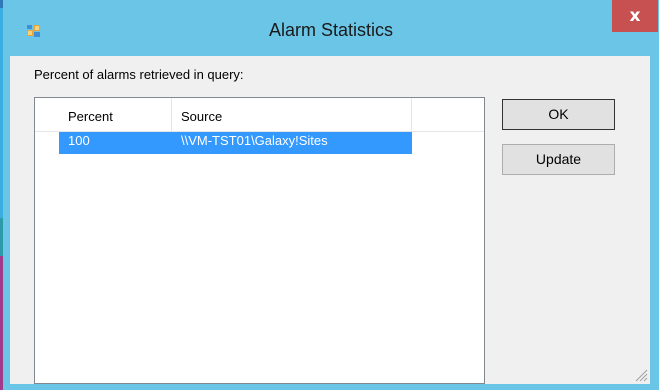  I want to click on resize-grip-icon, so click(640, 374).